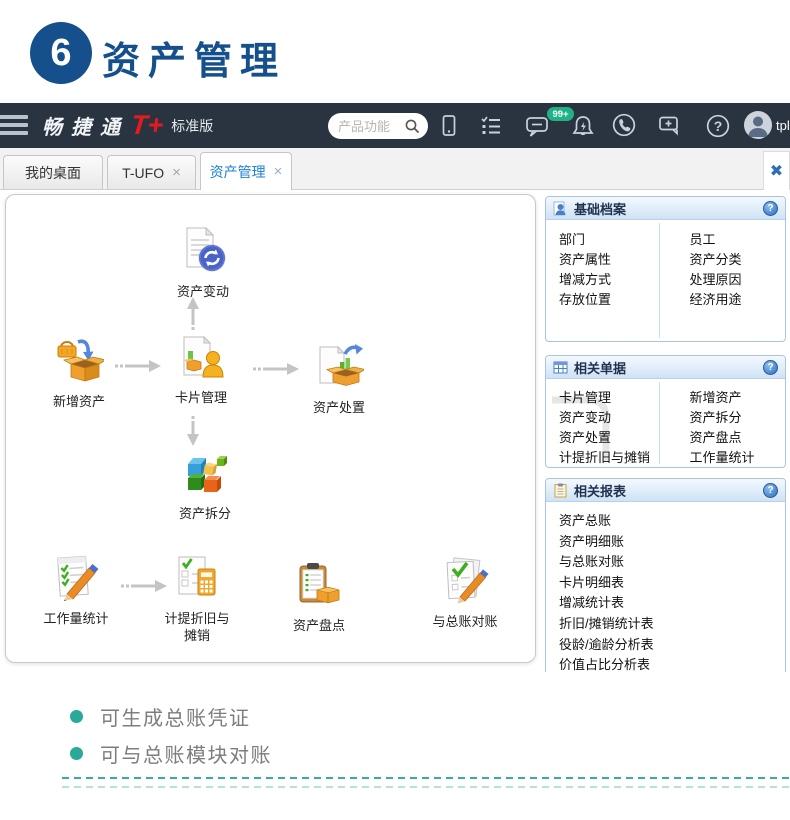  What do you see at coordinates (718, 126) in the screenshot?
I see `help-icon: ?` at bounding box center [718, 126].